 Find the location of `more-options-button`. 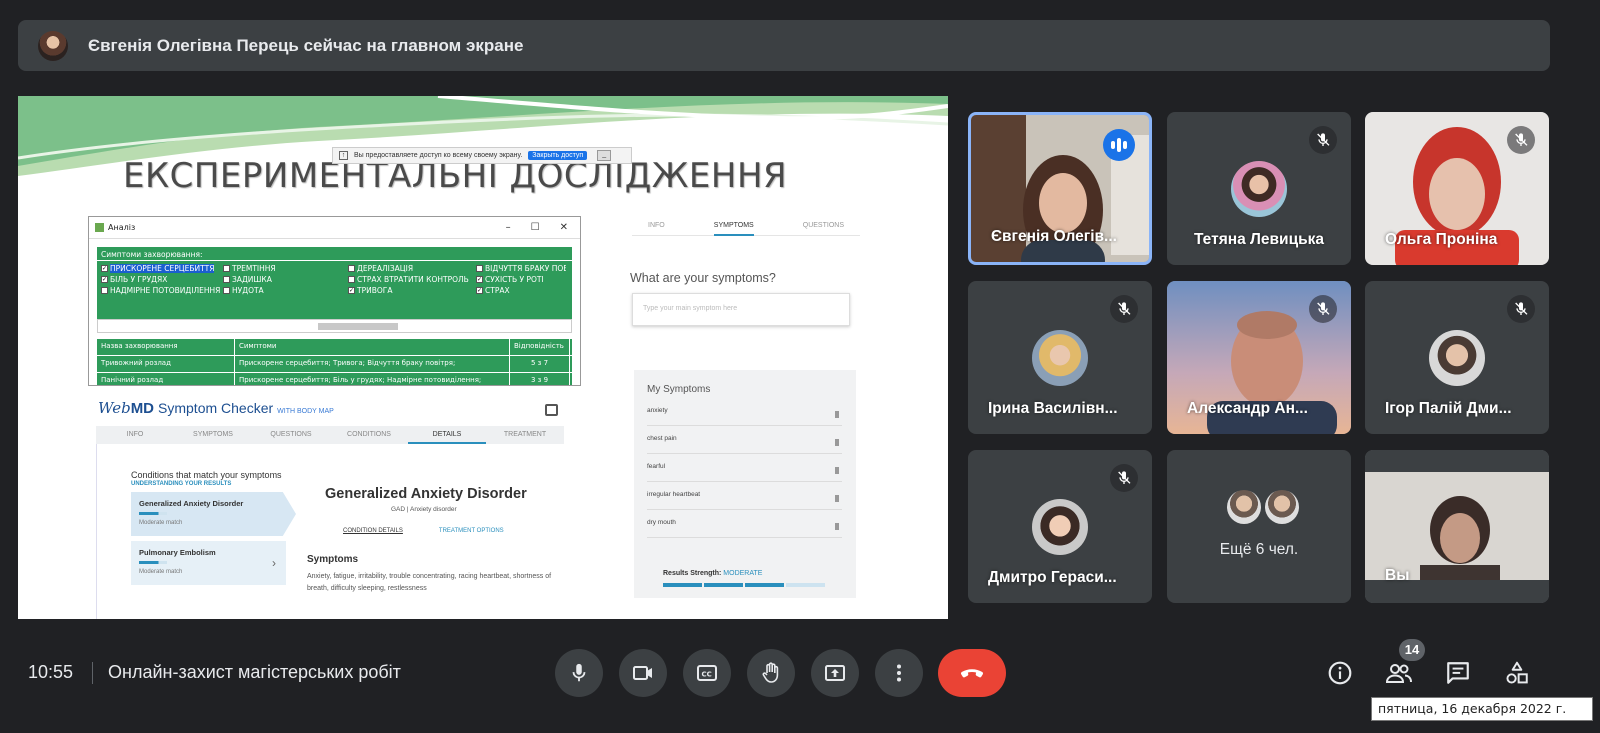

more-options-button is located at coordinates (899, 673).